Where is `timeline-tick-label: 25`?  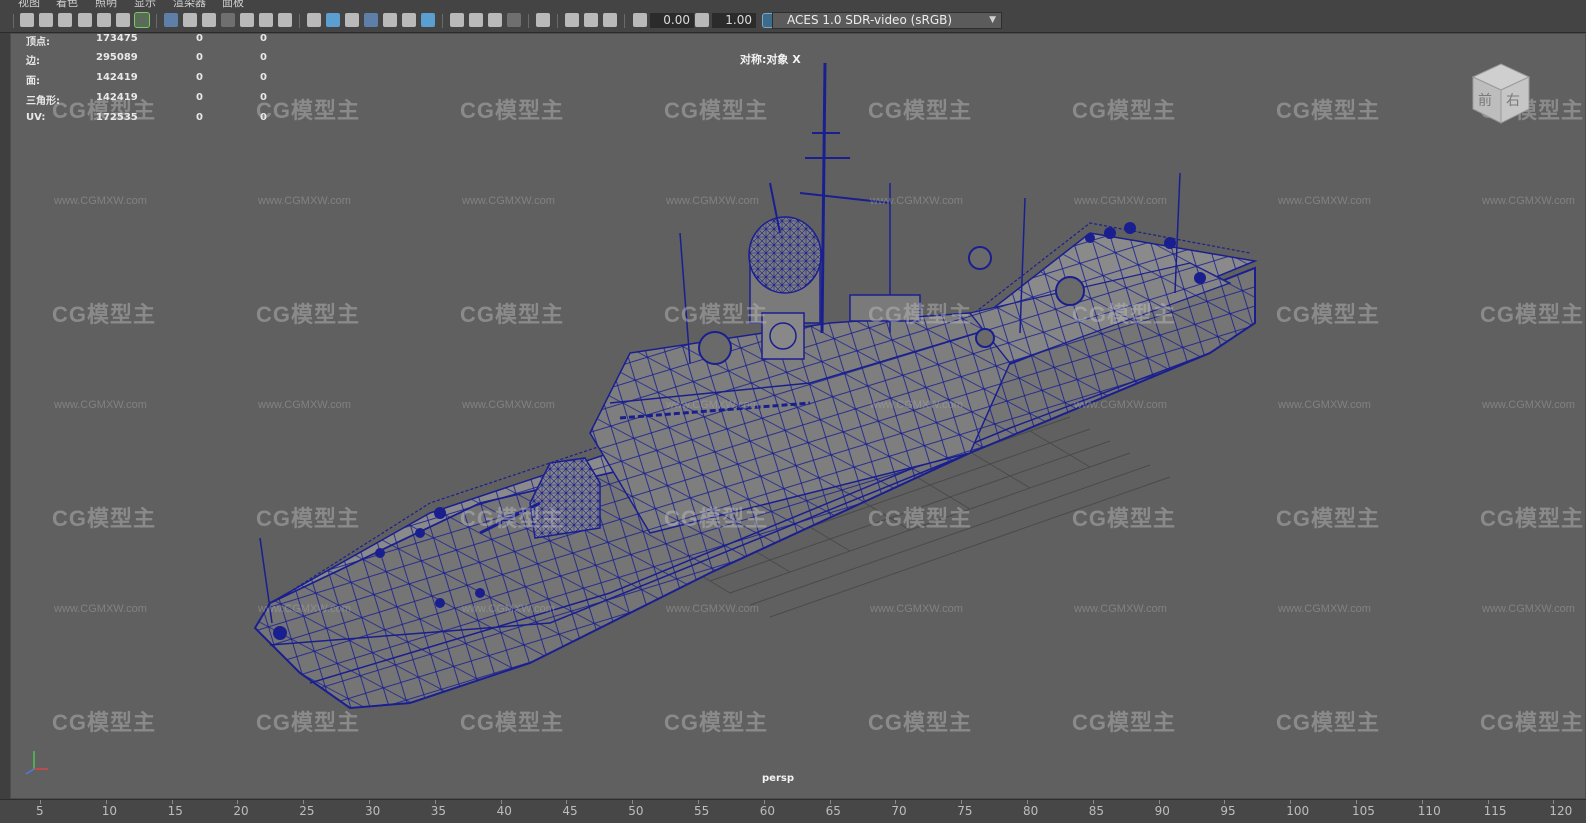
timeline-tick-label: 25 is located at coordinates (307, 811).